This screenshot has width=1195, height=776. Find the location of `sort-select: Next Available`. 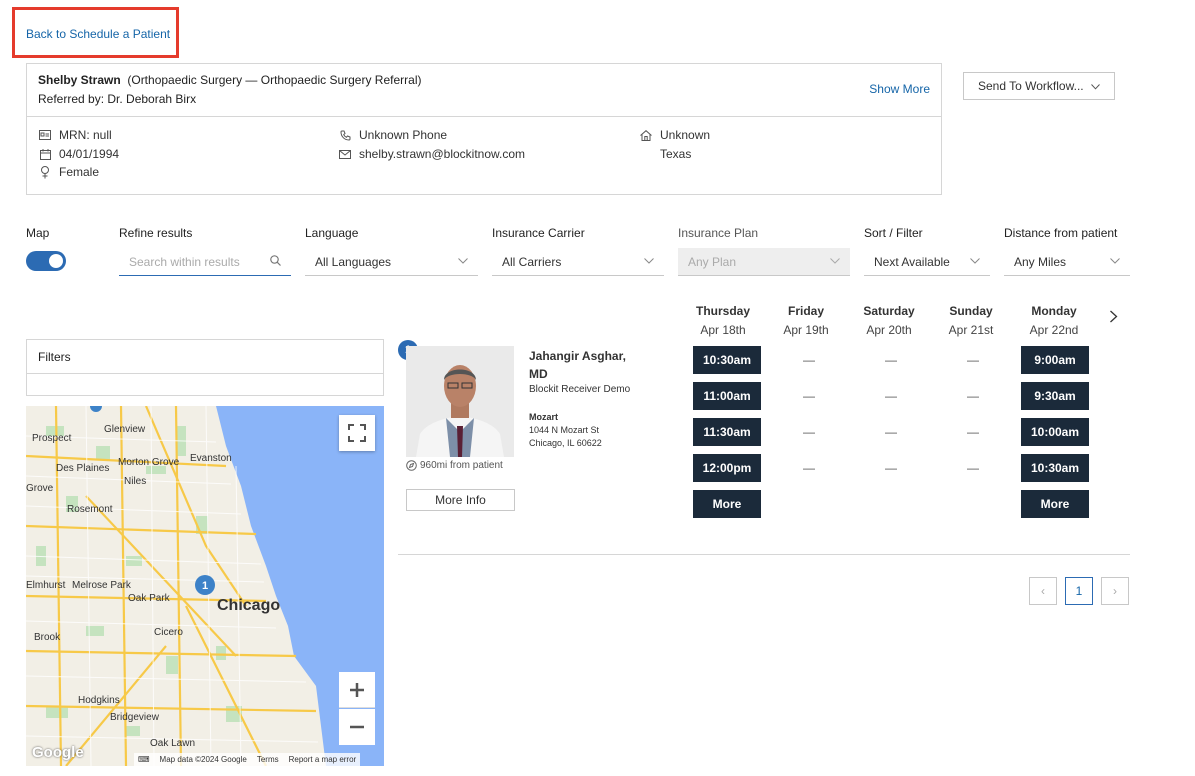

sort-select: Next Available is located at coordinates (927, 262).